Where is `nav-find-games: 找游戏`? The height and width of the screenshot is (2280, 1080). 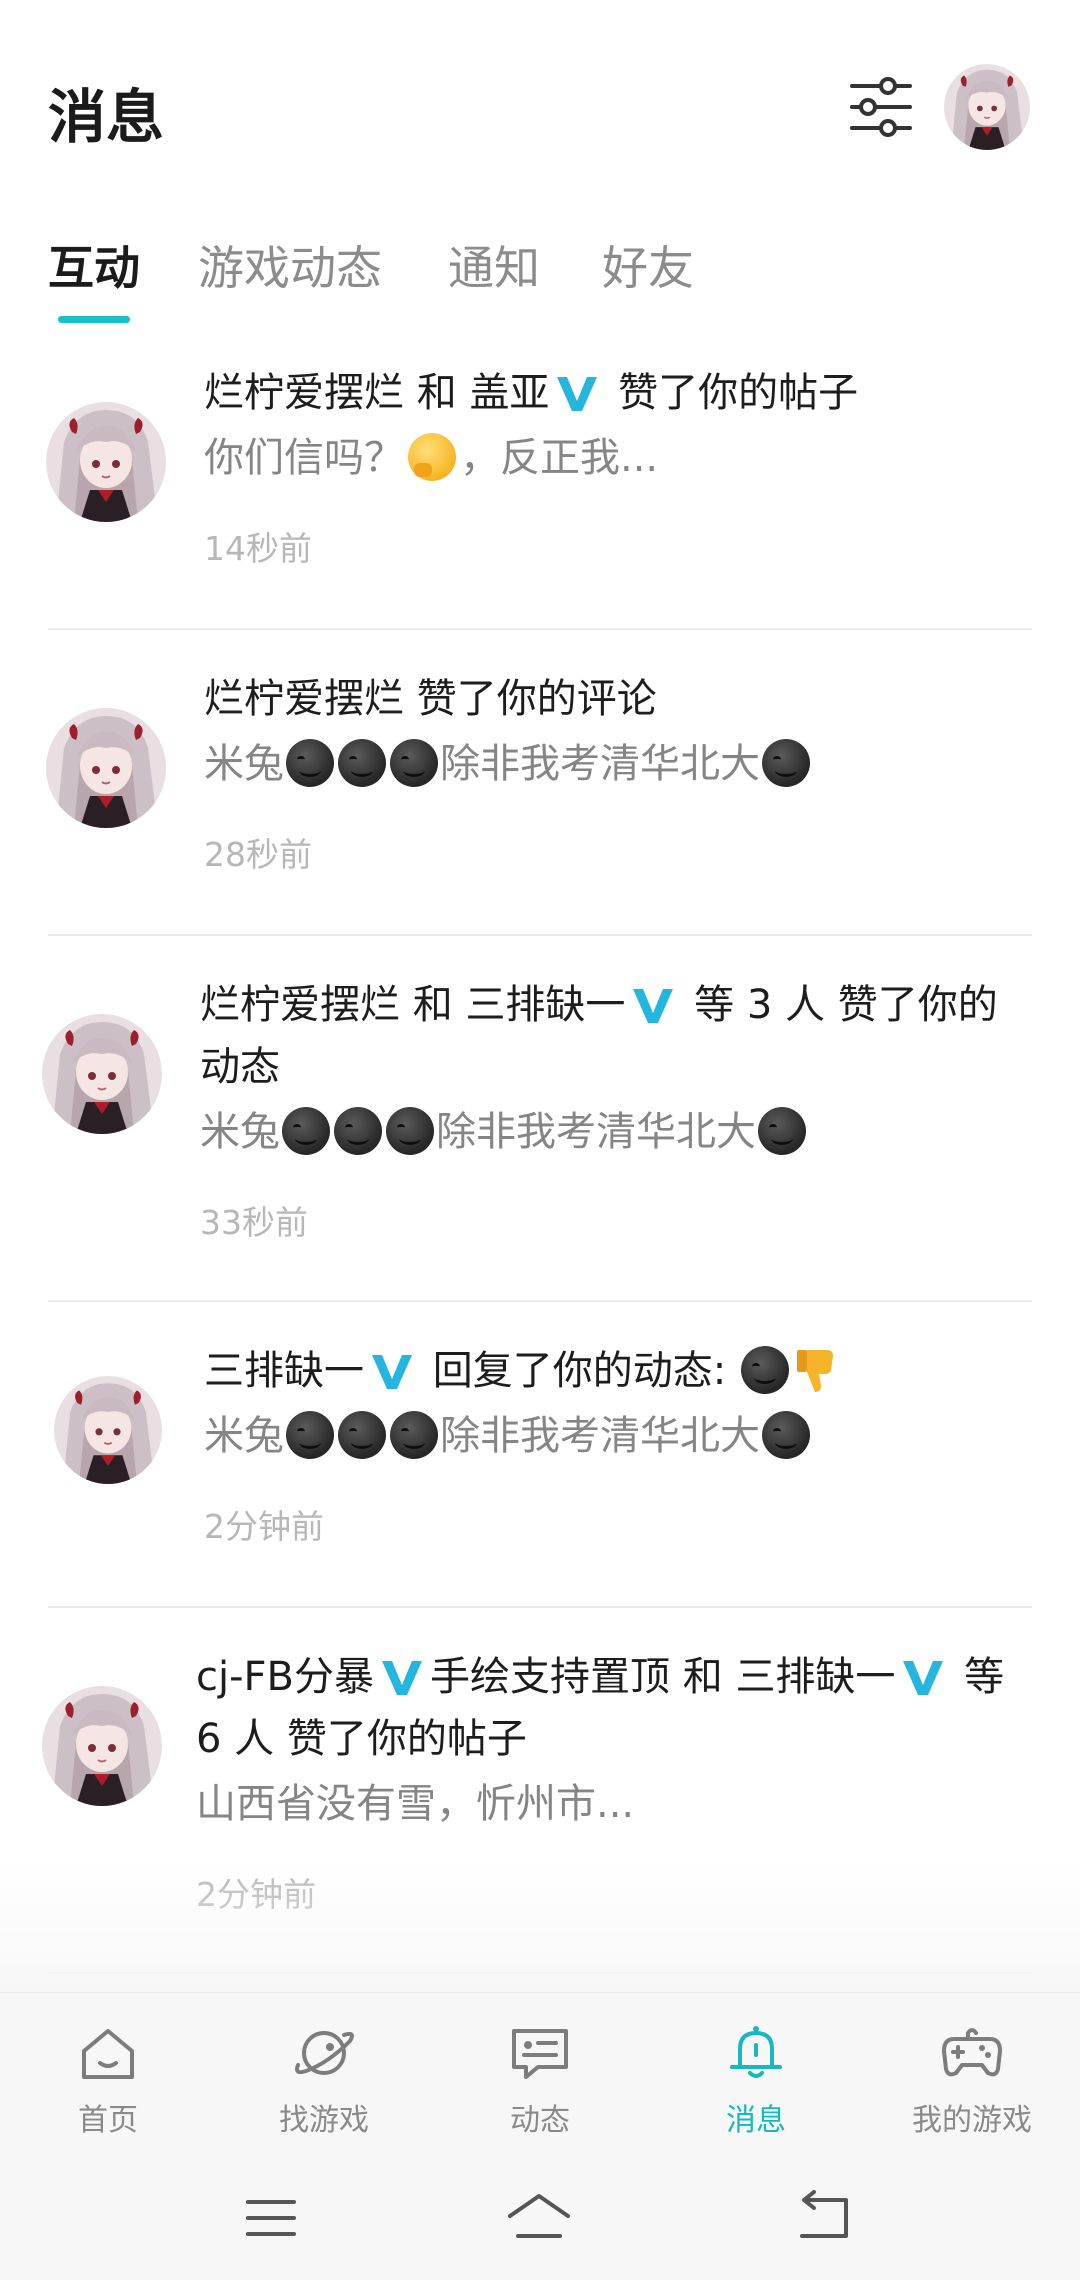 nav-find-games: 找游戏 is located at coordinates (324, 2080).